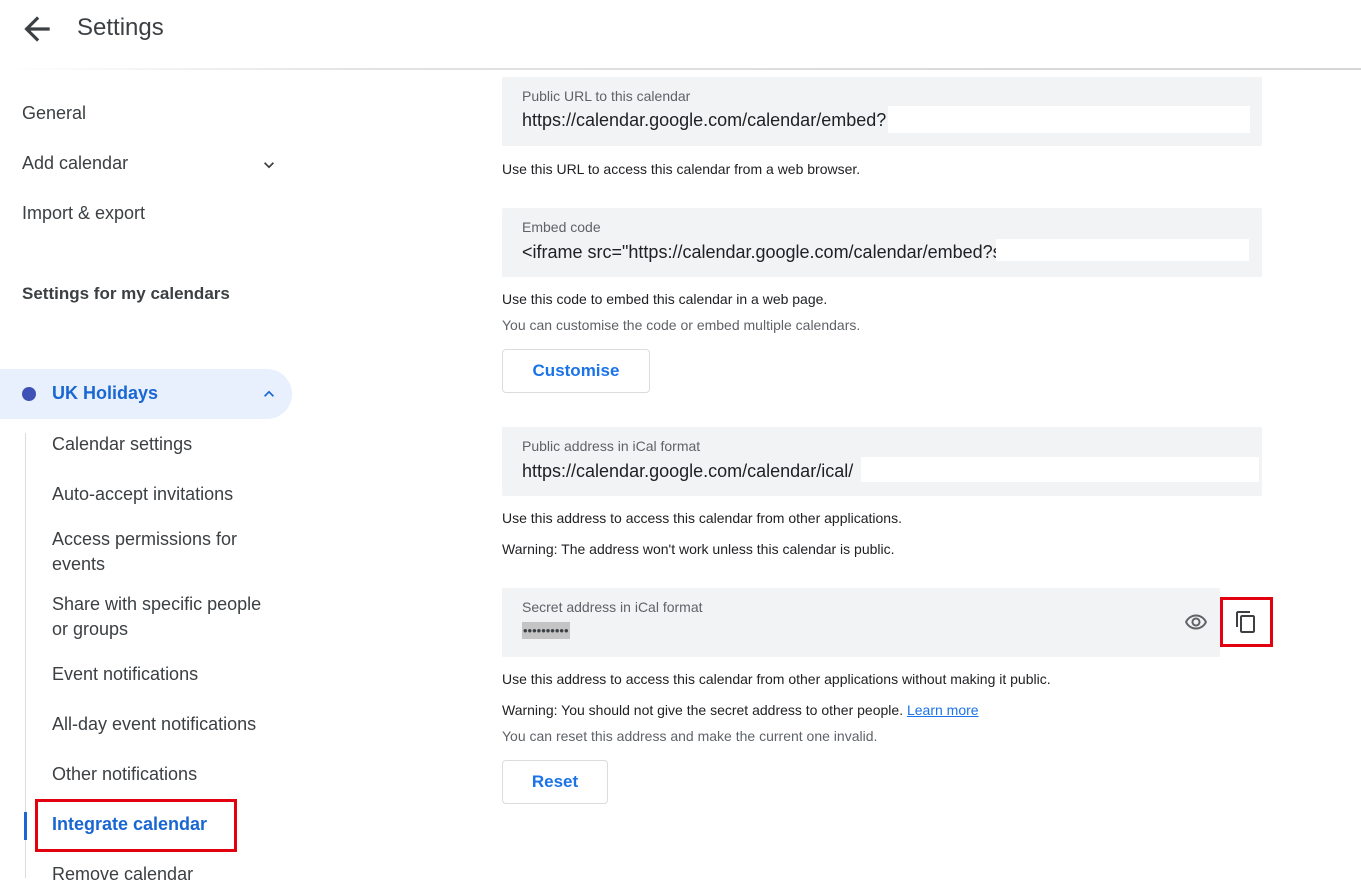 The image size is (1361, 887). I want to click on sidebar-item-remove-calendar: Remove calendar, so click(167, 874).